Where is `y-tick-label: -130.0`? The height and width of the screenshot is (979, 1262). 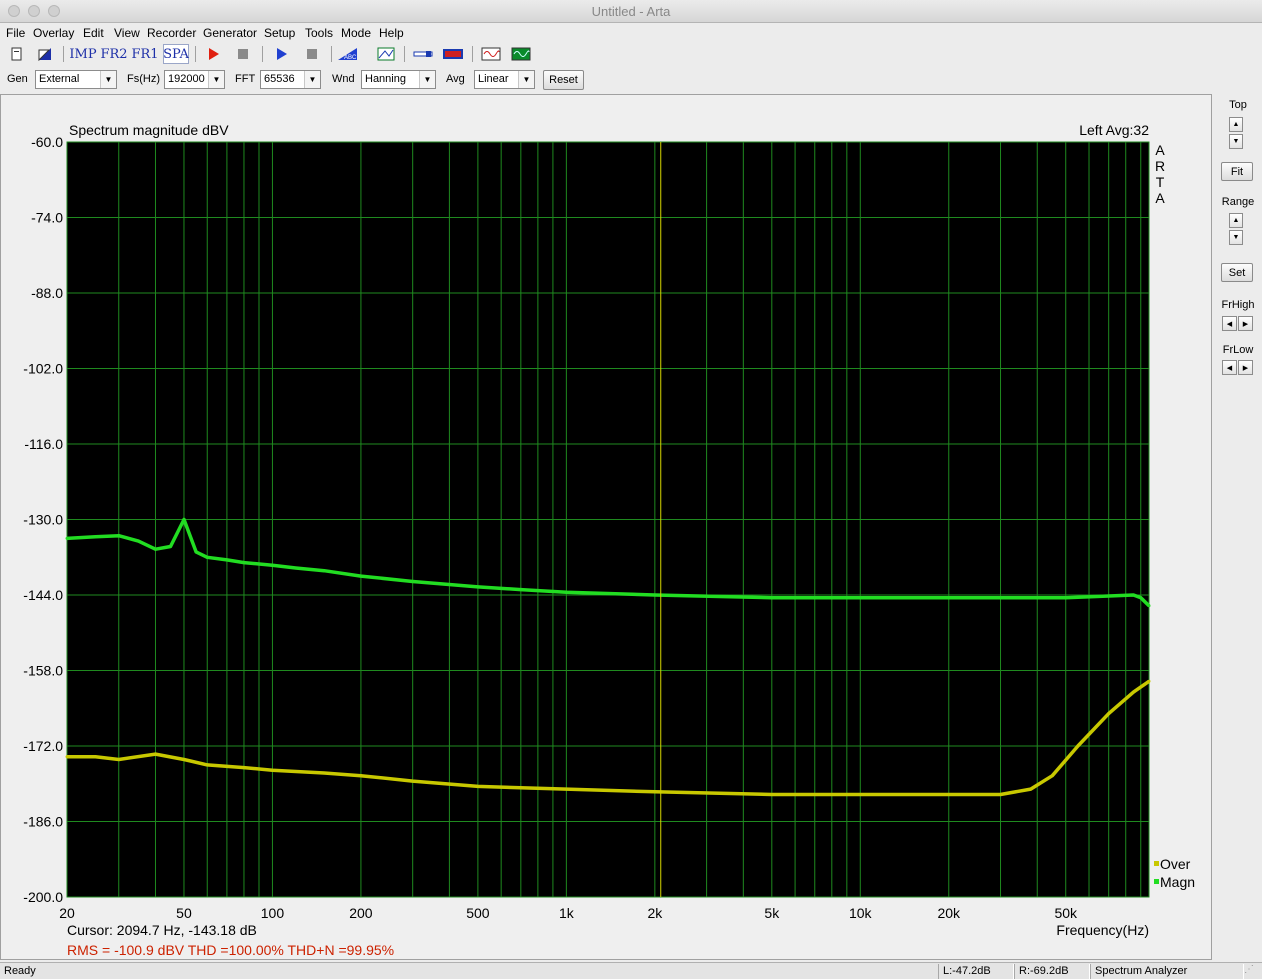
y-tick-label: -130.0 is located at coordinates (43, 520).